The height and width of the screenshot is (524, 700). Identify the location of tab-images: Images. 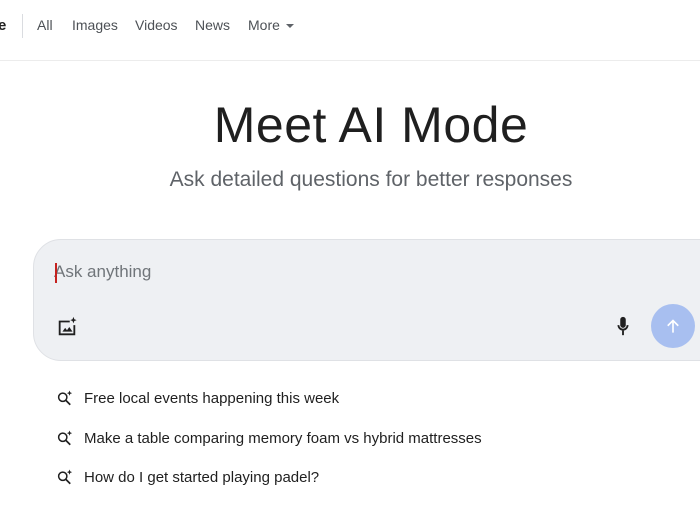
(95, 25).